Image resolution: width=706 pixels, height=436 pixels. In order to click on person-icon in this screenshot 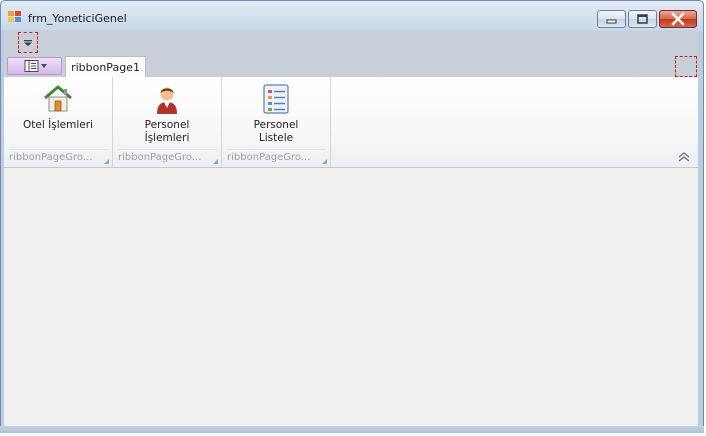, I will do `click(167, 99)`.